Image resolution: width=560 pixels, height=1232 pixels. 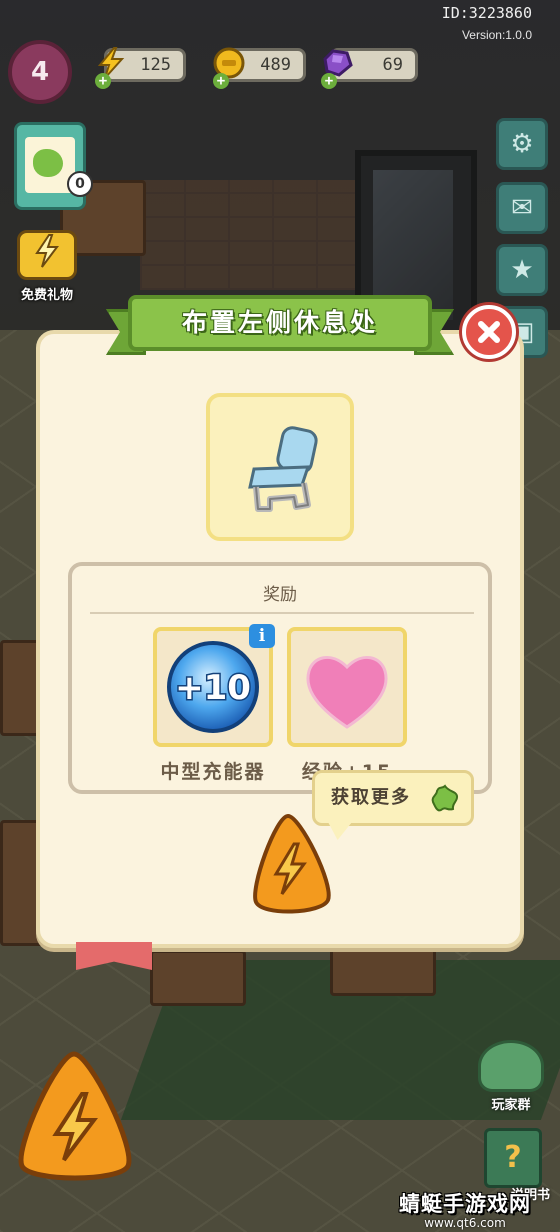 I want to click on big-energy-button, so click(x=75, y=1118).